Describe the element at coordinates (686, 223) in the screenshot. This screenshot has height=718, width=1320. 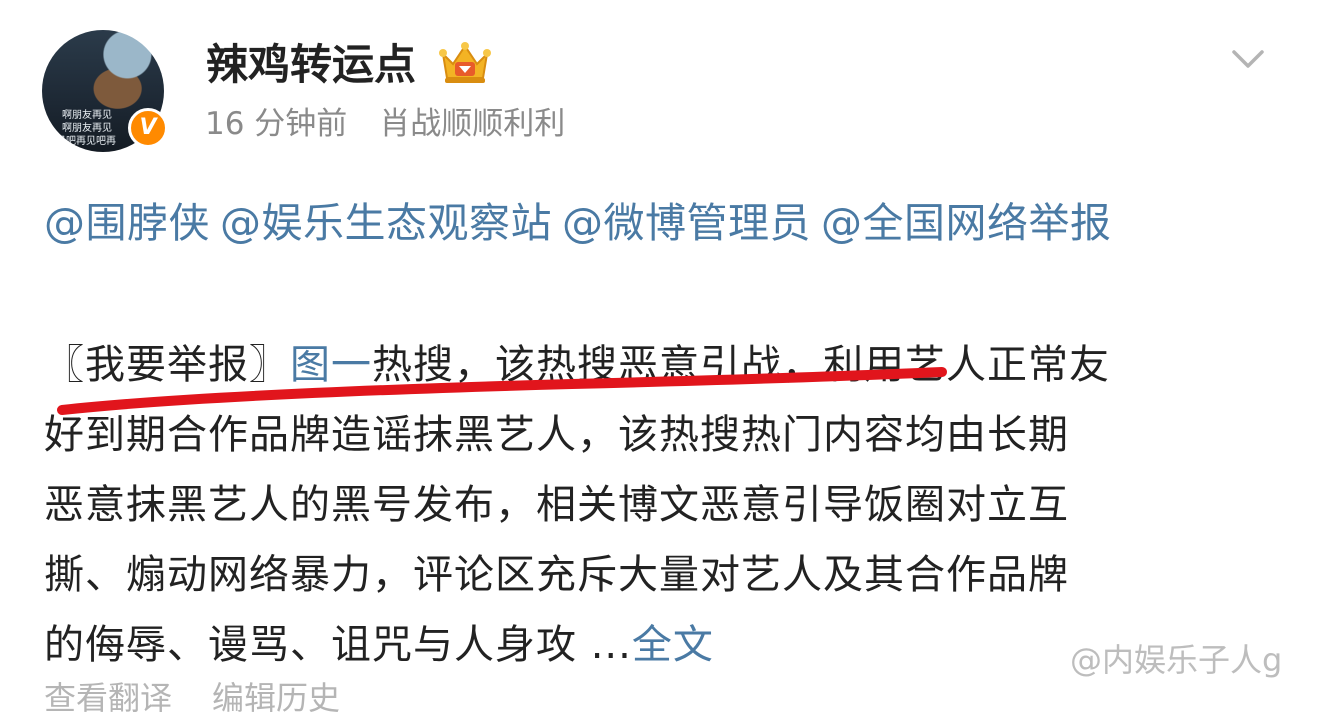
I see `mention-link: @微博管理员` at that location.